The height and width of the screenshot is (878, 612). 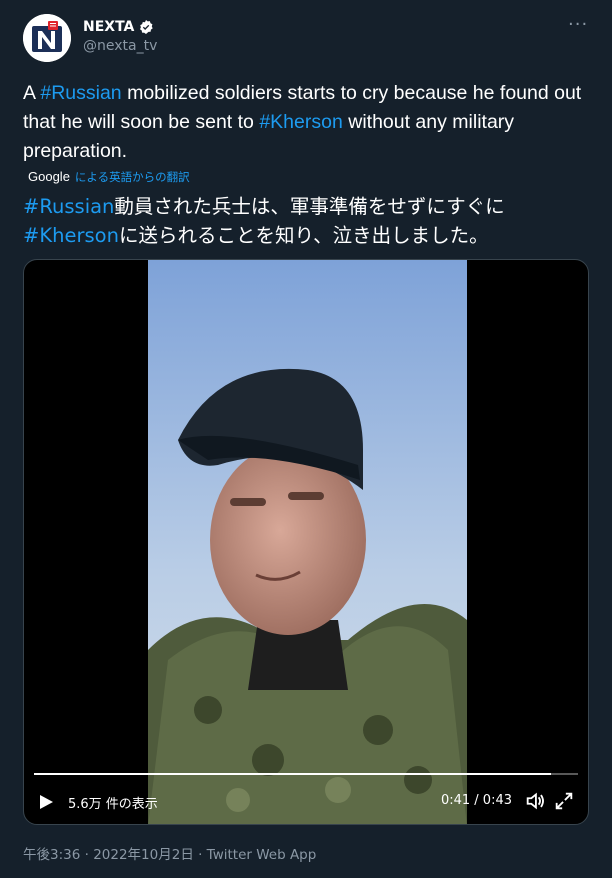 I want to click on verified-badge-icon, so click(x=147, y=27).